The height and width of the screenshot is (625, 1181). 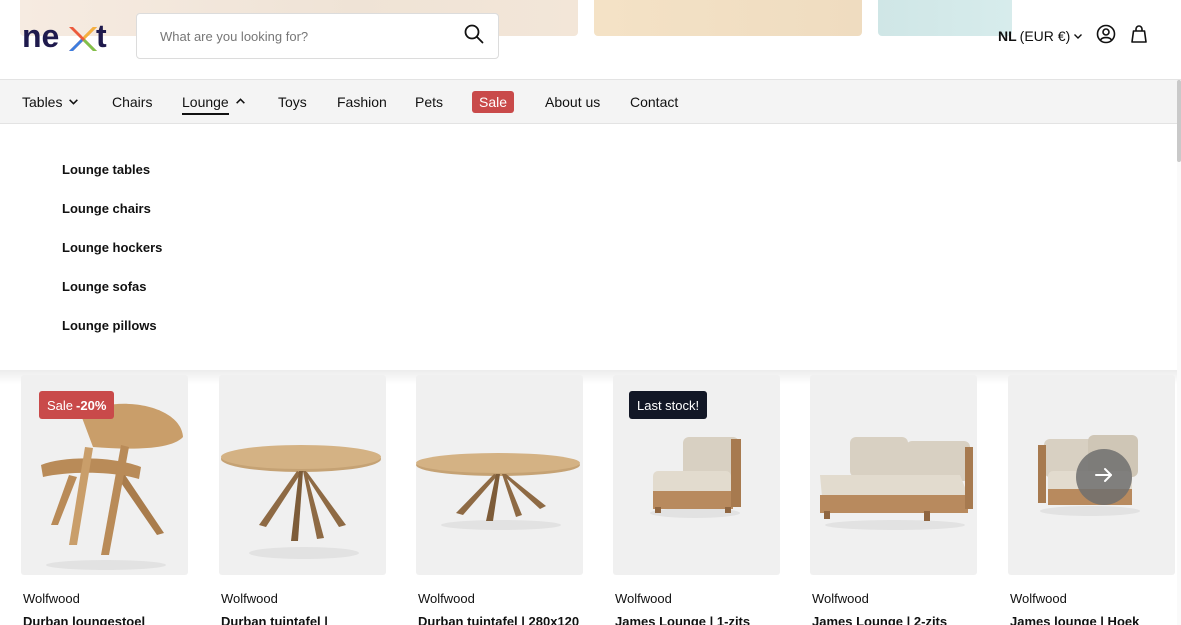 I want to click on dropdown-item-lounge-pillows: Lounge pillows, so click(x=109, y=325).